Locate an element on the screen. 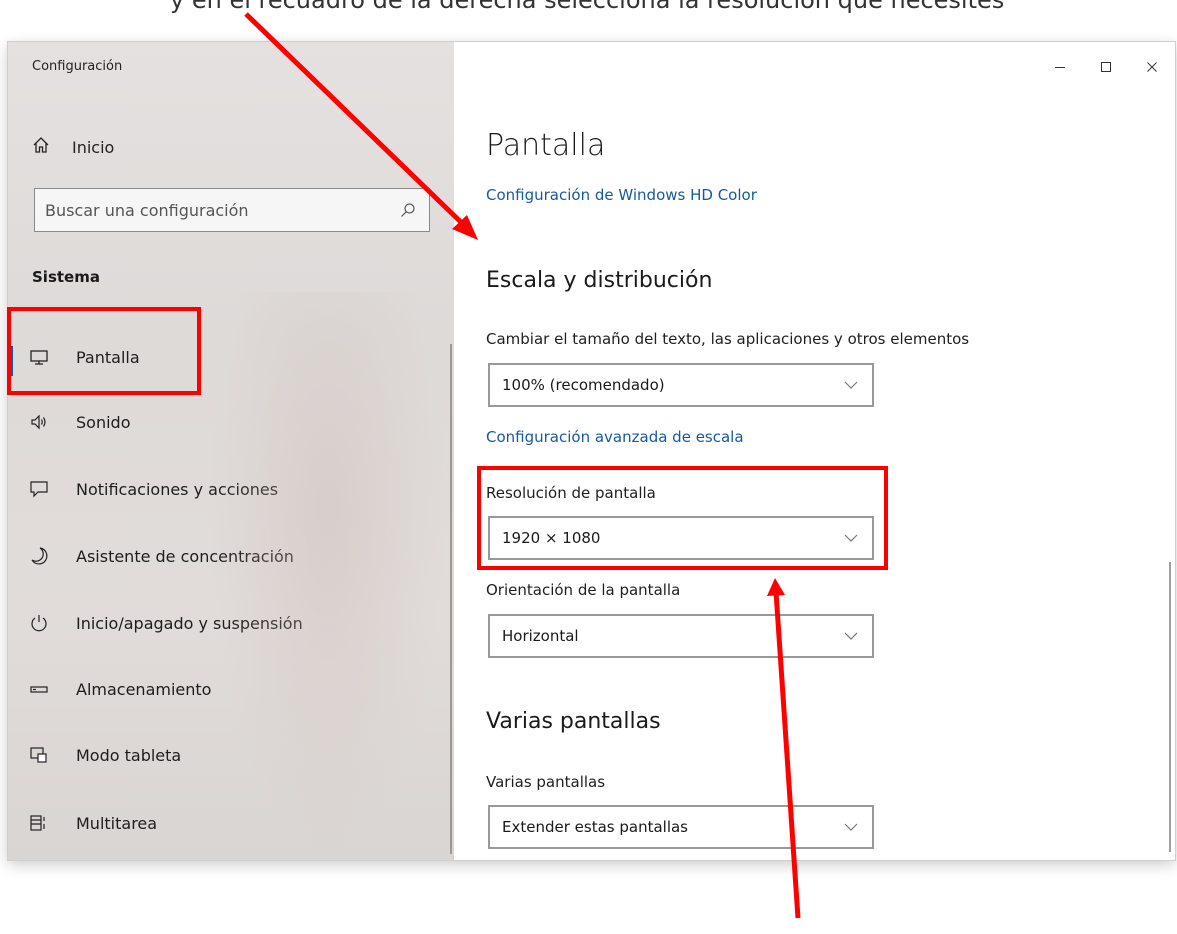 The width and height of the screenshot is (1177, 934). sidebar-item-label: Asistente de concentración is located at coordinates (185, 556).